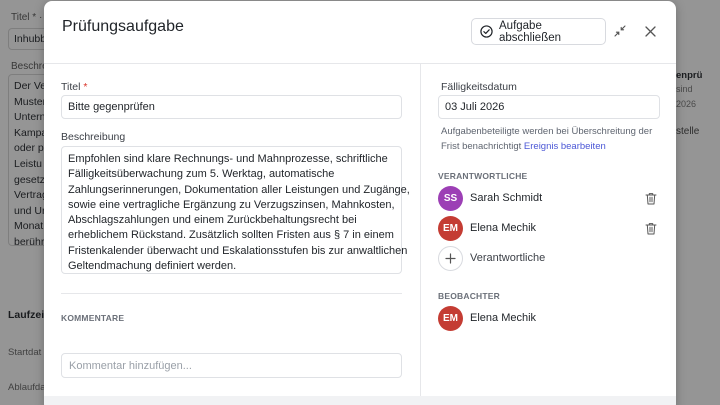 The width and height of the screenshot is (720, 405). Describe the element at coordinates (549, 107) in the screenshot. I see `due-date-input: 03 Juli 2026` at that location.